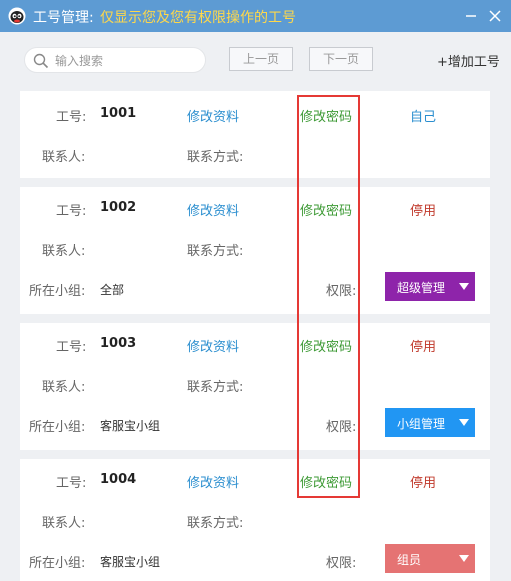 The width and height of the screenshot is (511, 581). What do you see at coordinates (118, 207) in the screenshot?
I see `account-id: 1002` at bounding box center [118, 207].